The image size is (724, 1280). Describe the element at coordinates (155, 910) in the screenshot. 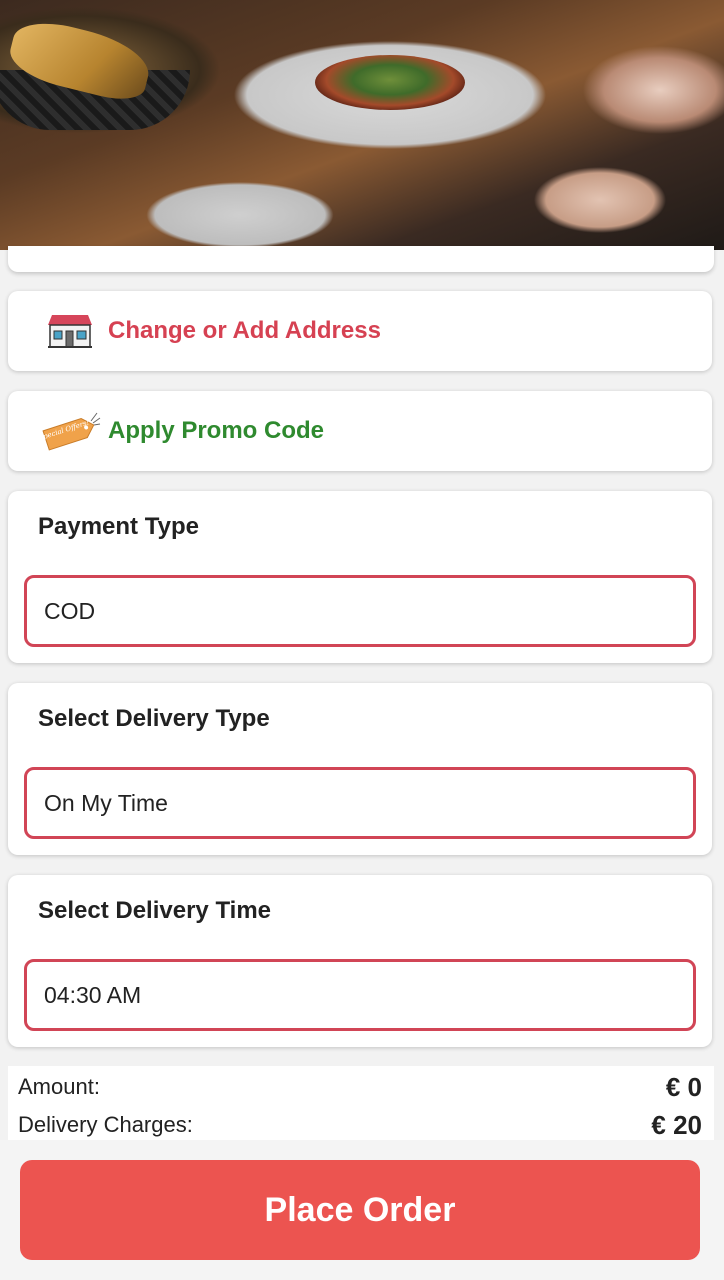

I see `delivery-time-title: Select Delivery Time` at that location.